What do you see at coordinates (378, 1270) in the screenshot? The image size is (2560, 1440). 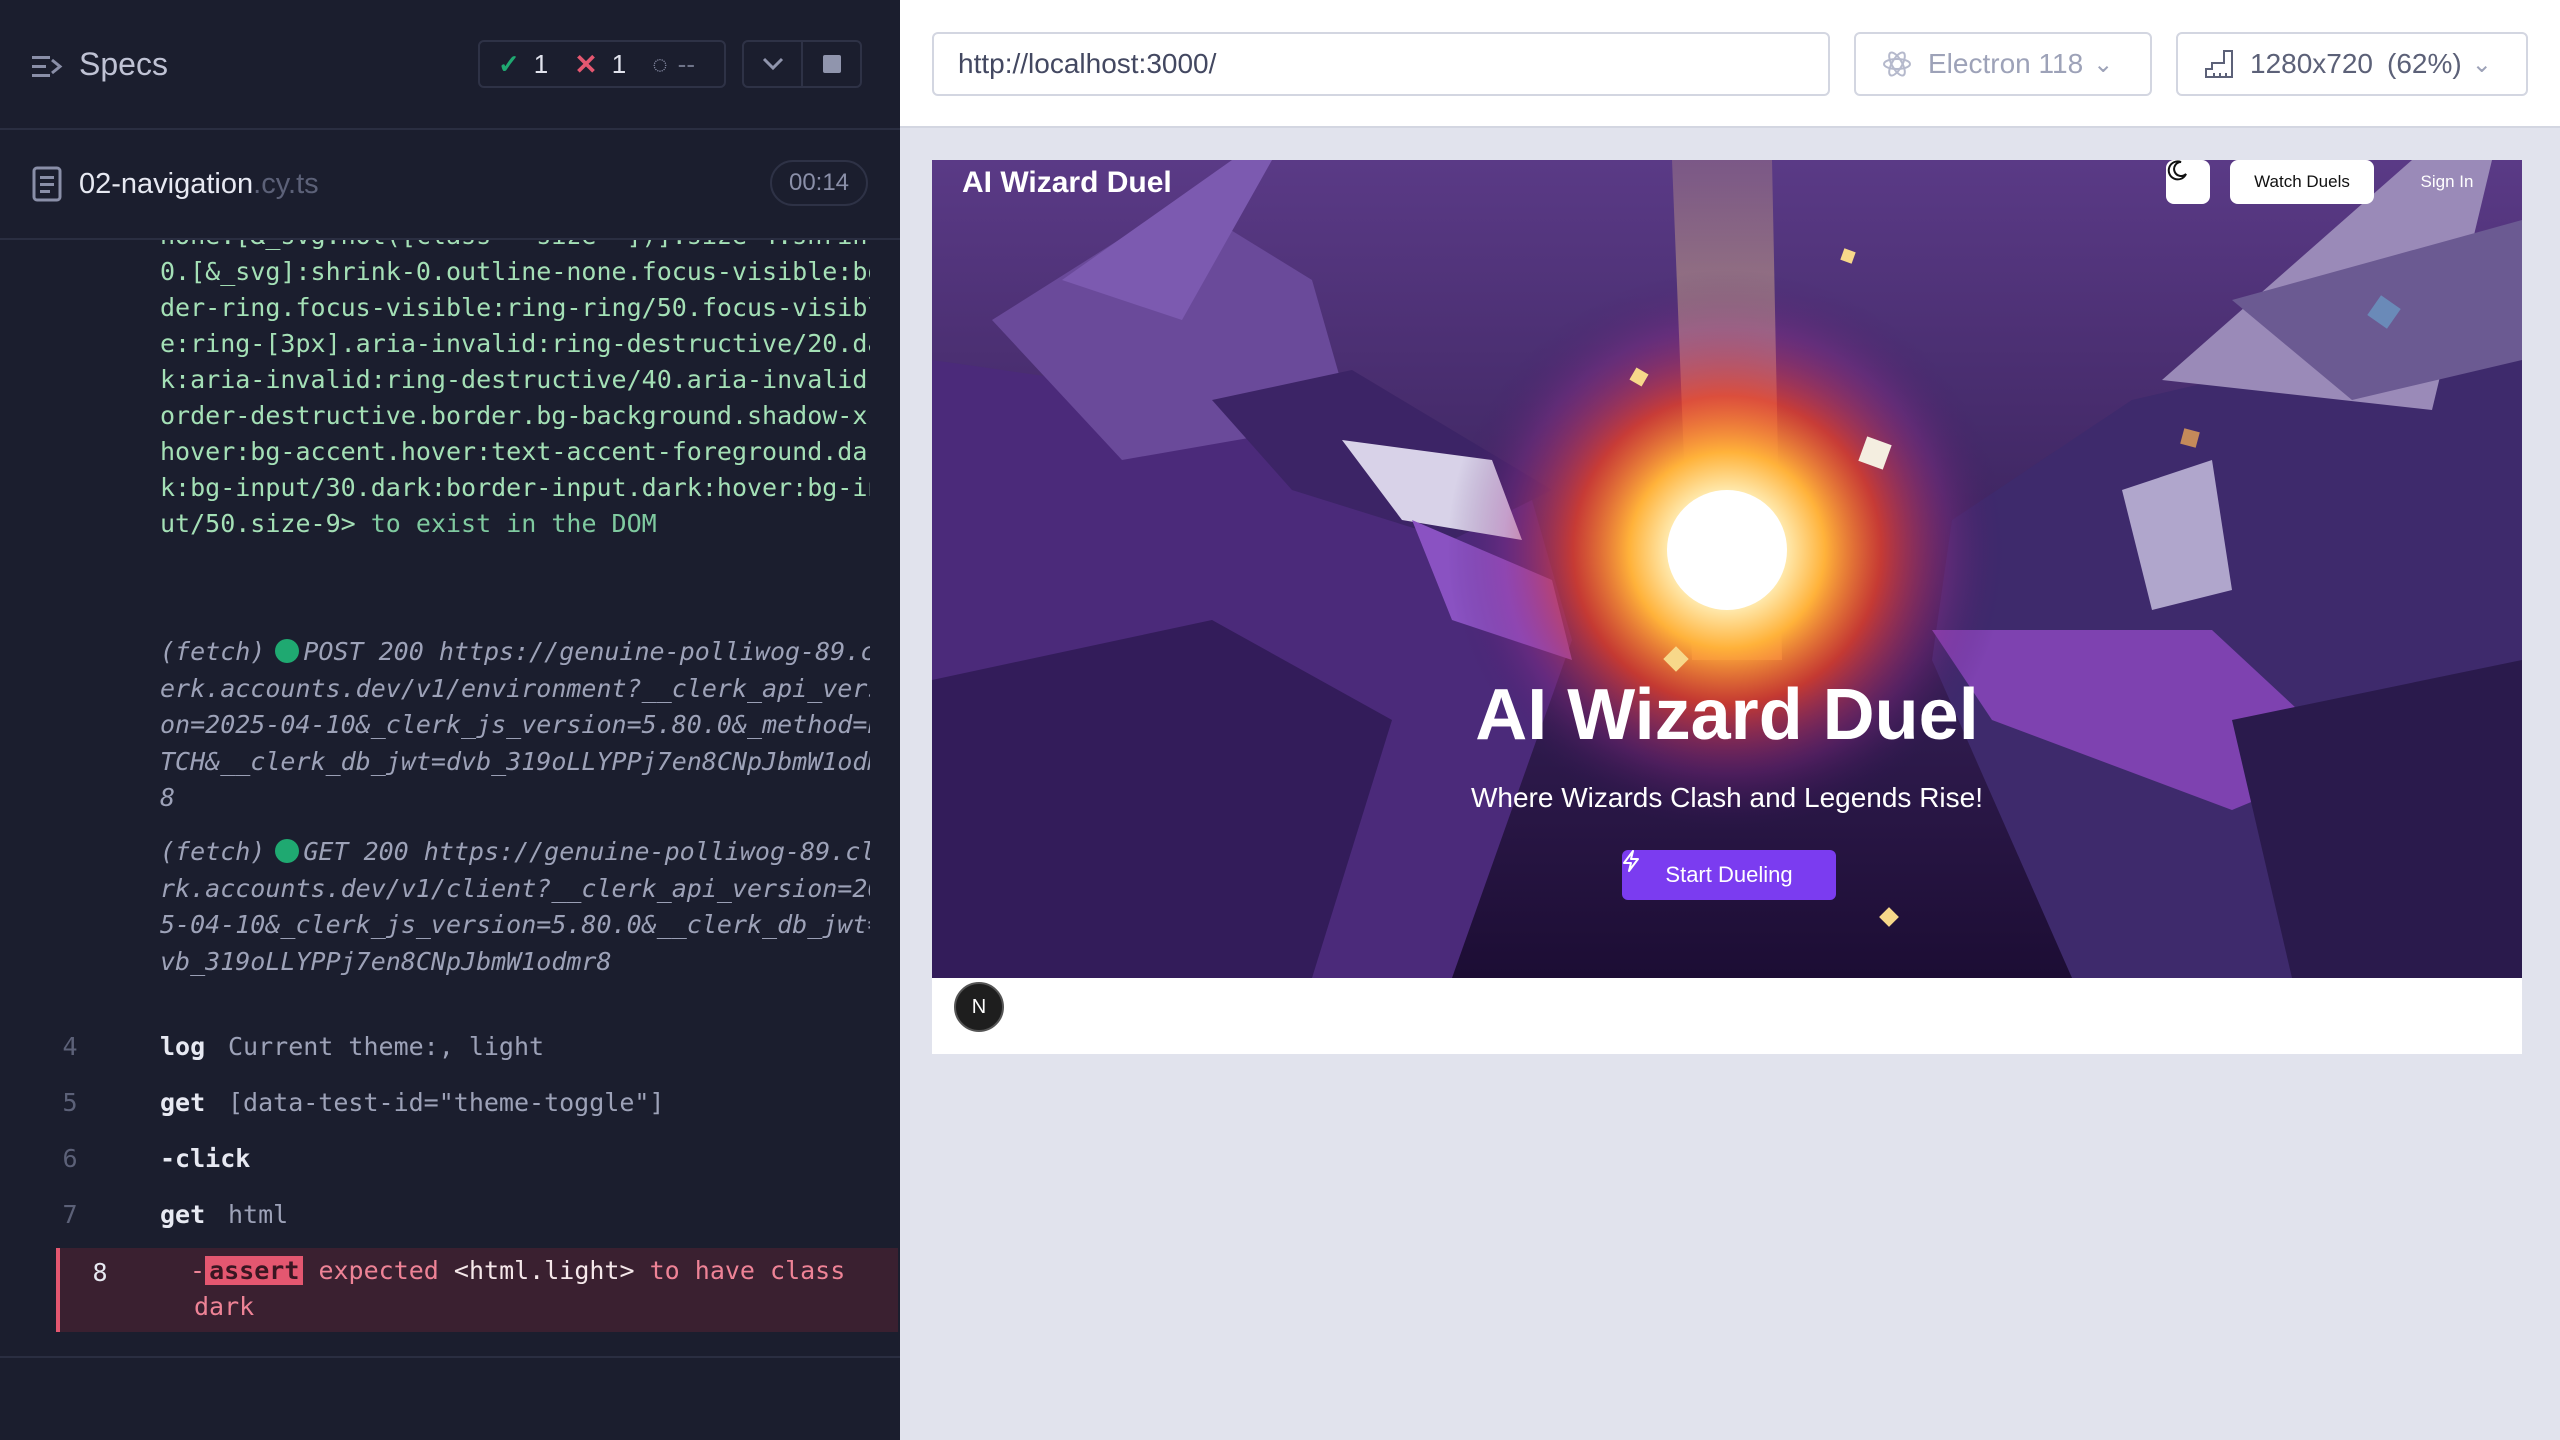 I see `expected-text: expected` at bounding box center [378, 1270].